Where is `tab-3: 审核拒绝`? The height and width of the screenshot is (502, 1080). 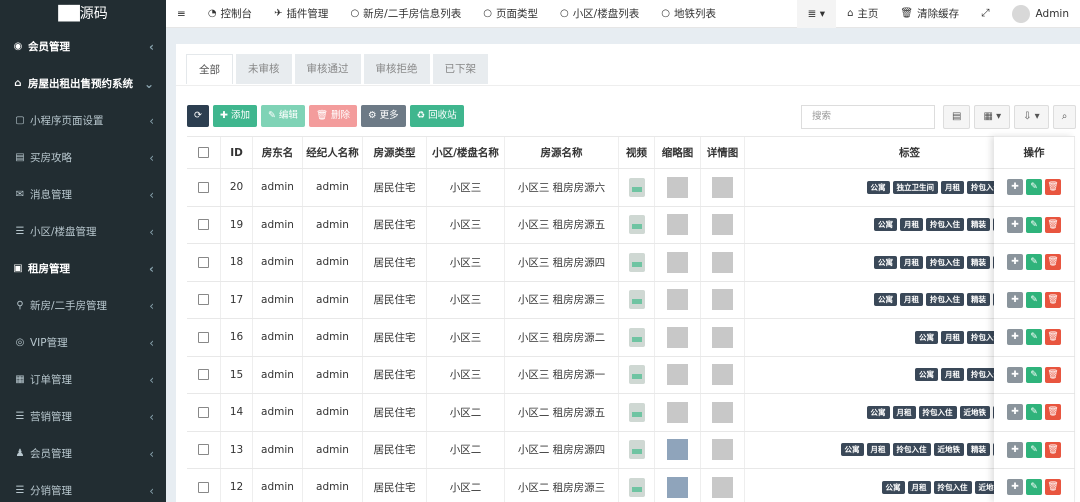 tab-3: 审核拒绝 is located at coordinates (396, 69).